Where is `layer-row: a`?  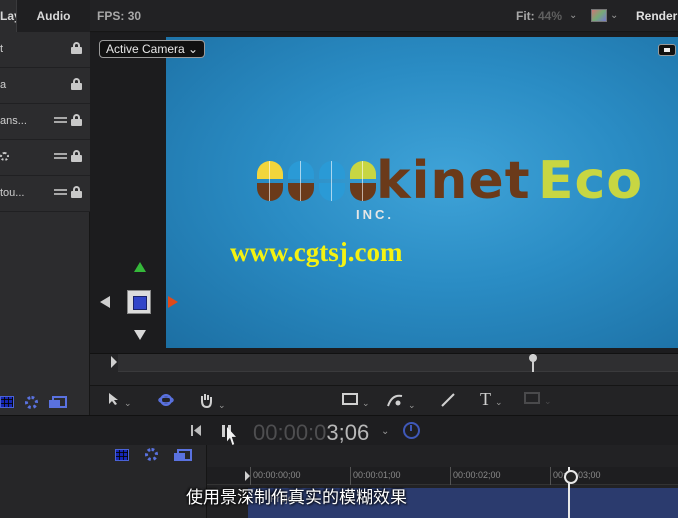
layer-row: a is located at coordinates (45, 86).